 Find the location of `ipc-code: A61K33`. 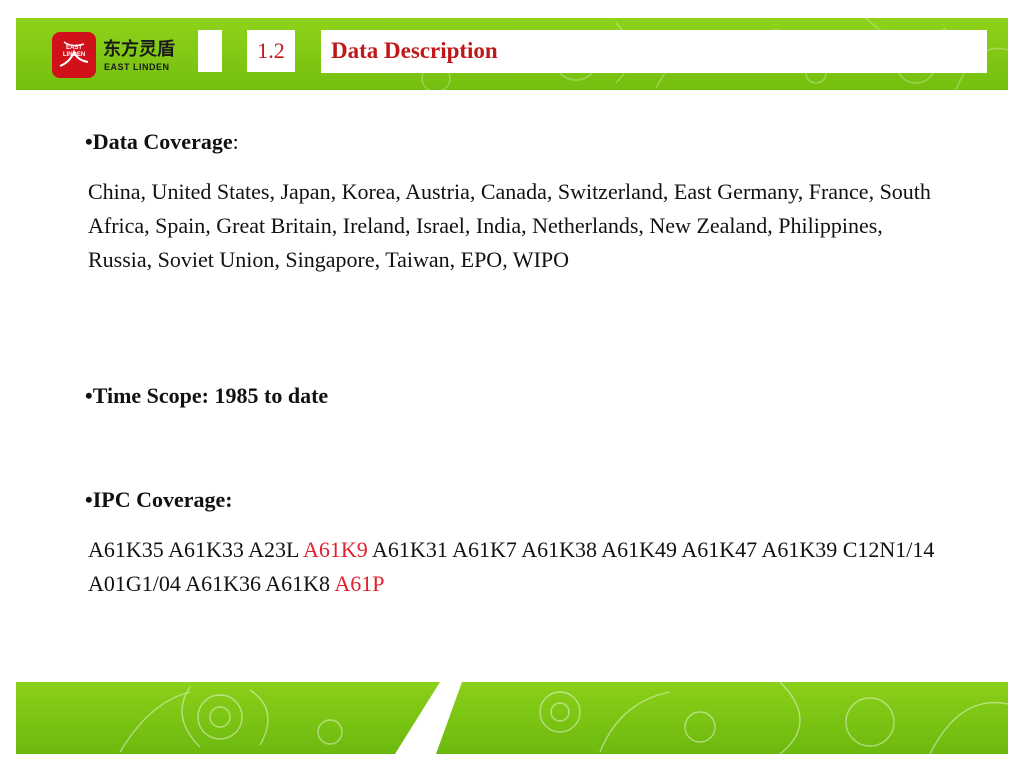

ipc-code: A61K33 is located at coordinates (206, 549).